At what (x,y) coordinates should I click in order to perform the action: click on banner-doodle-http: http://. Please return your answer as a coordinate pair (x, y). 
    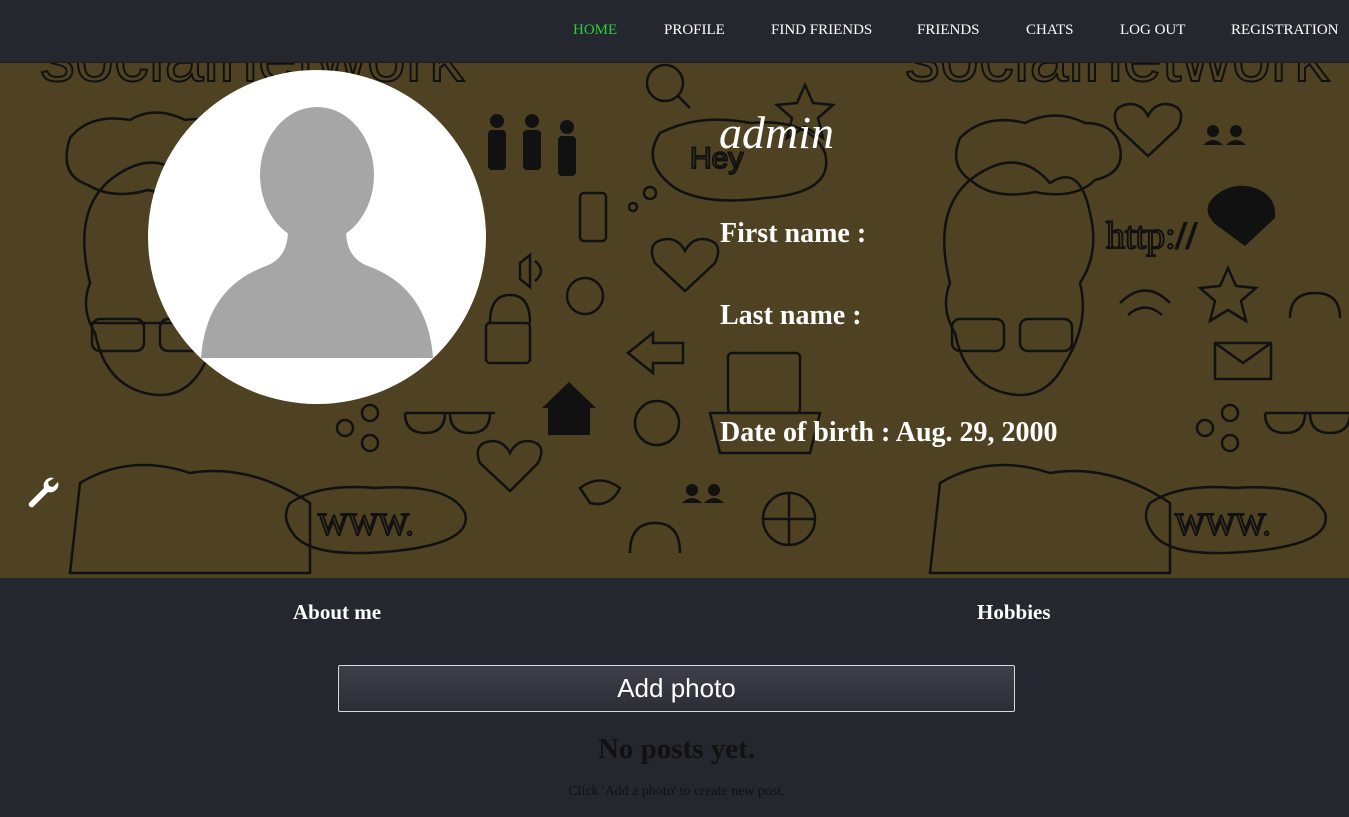
    Looking at the image, I should click on (1151, 236).